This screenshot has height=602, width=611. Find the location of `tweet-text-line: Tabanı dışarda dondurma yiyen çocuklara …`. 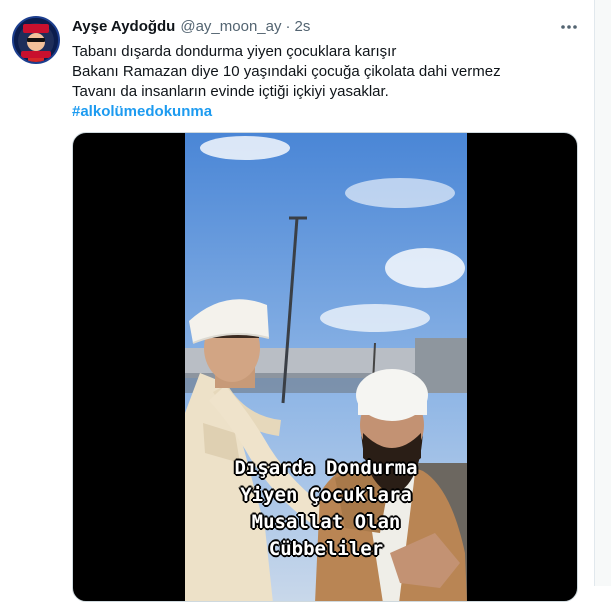

tweet-text-line: Tabanı dışarda dondurma yiyen çocuklara … is located at coordinates (234, 51).